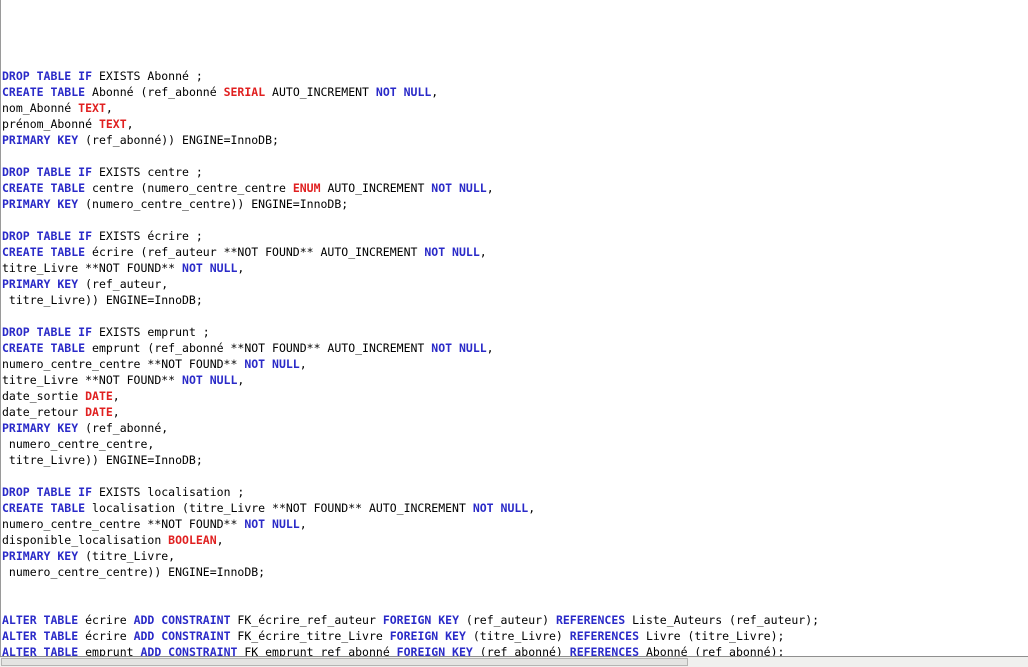  What do you see at coordinates (507, 620) in the screenshot?
I see `sql-identifier: (ref_auteur)` at bounding box center [507, 620].